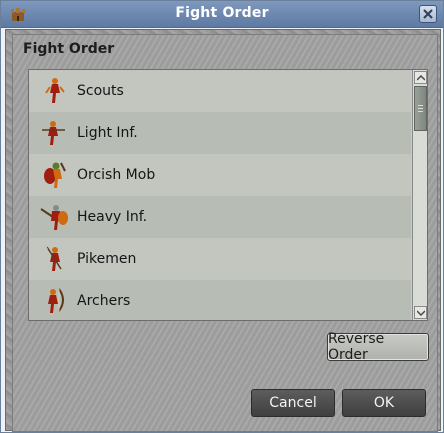  What do you see at coordinates (112, 217) in the screenshot?
I see `unit-label: Heavy Inf.` at bounding box center [112, 217].